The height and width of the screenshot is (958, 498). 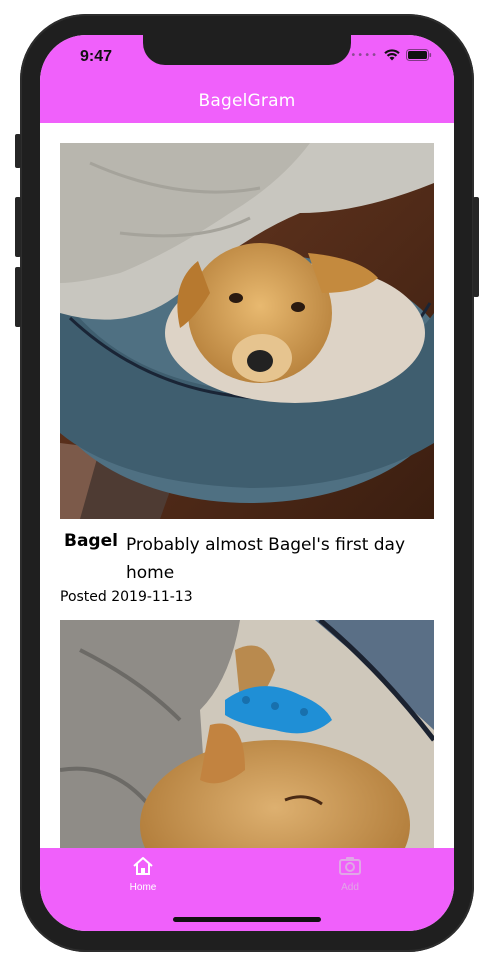 What do you see at coordinates (126, 597) in the screenshot?
I see `post-date: Posted 2019-11-13` at bounding box center [126, 597].